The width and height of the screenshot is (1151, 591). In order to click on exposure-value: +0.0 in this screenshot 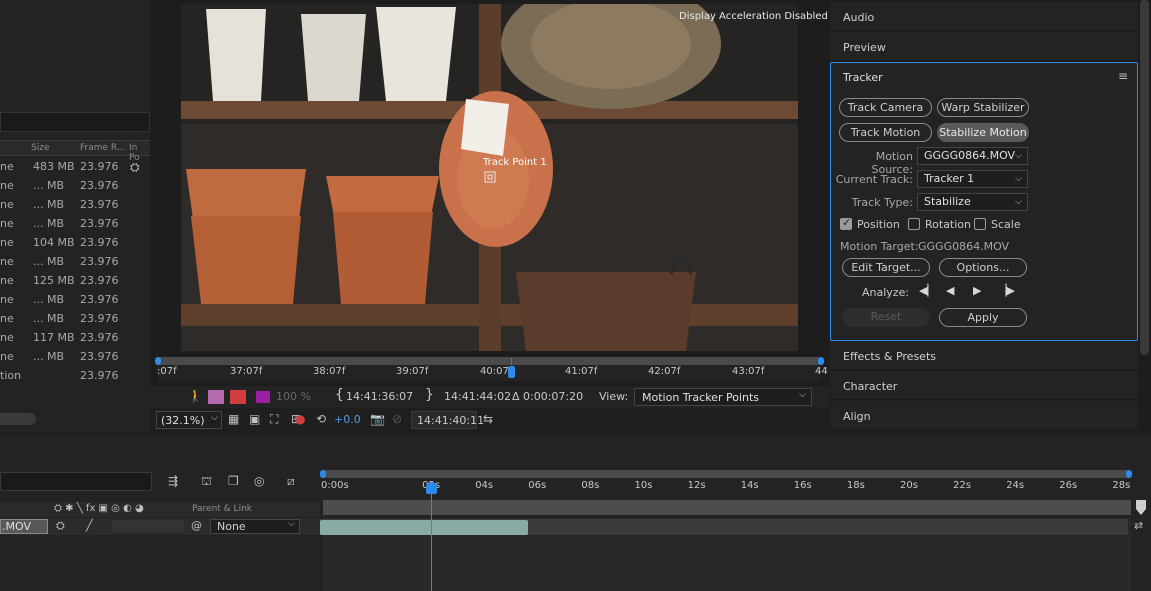, I will do `click(347, 419)`.